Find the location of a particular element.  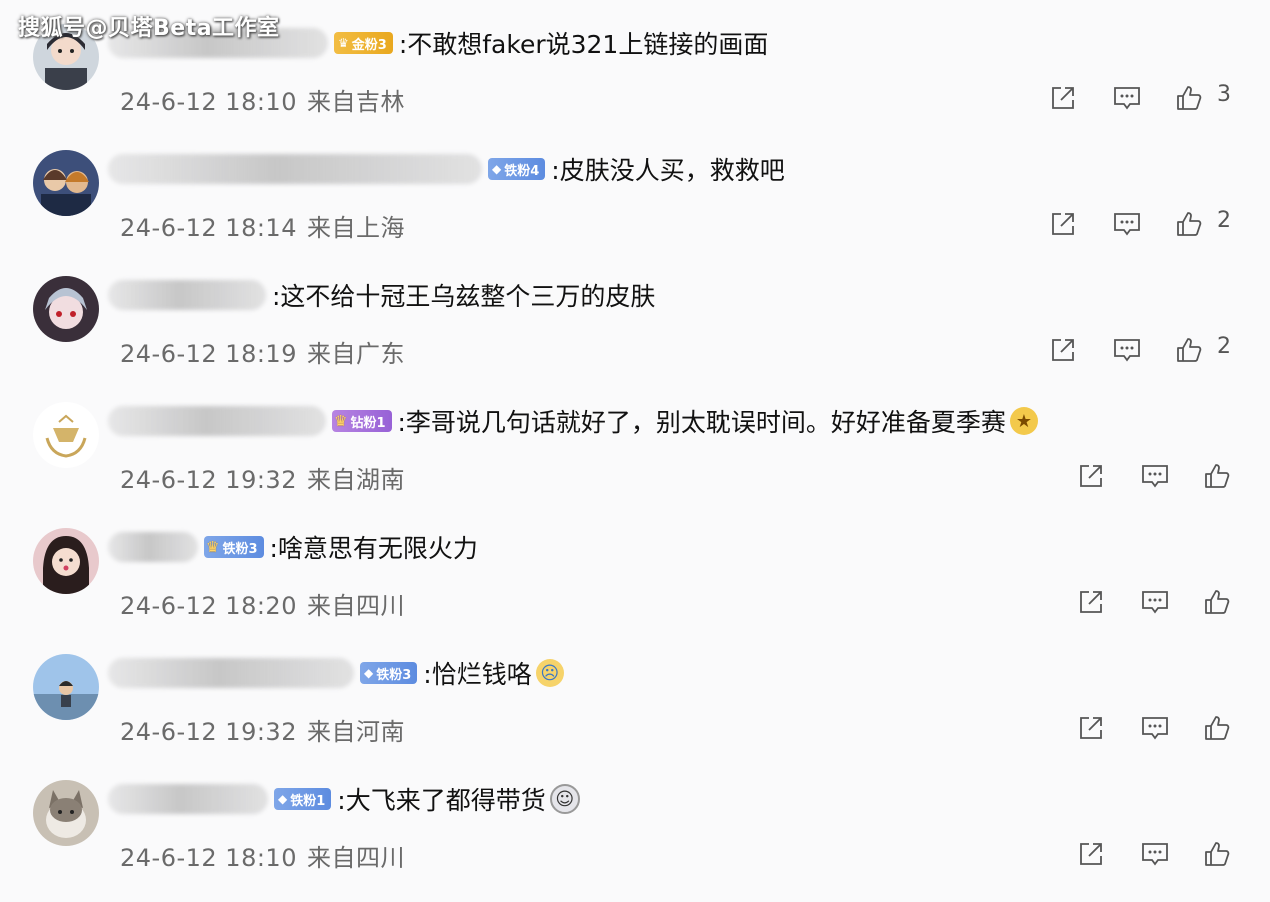

comment-date: 24-6-12 18:20 is located at coordinates (208, 606).